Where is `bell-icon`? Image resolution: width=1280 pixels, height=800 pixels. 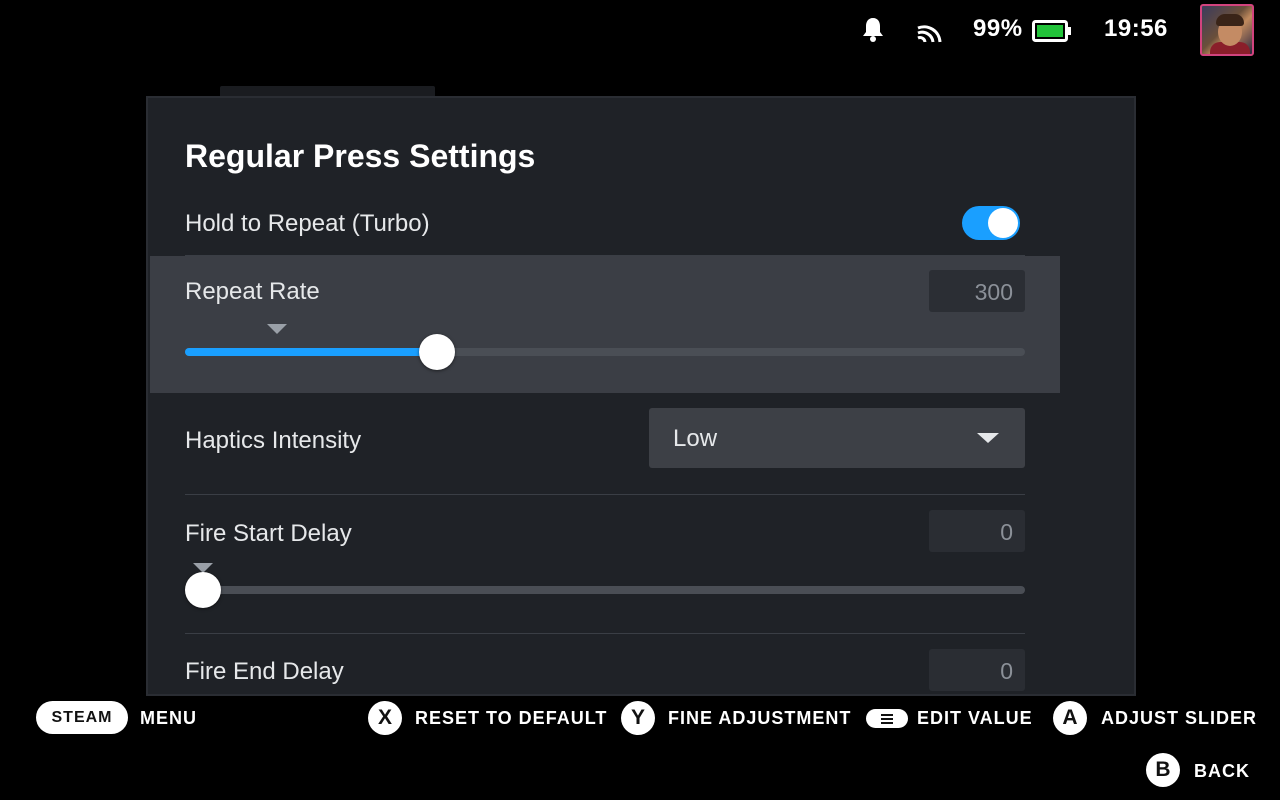
bell-icon is located at coordinates (873, 29).